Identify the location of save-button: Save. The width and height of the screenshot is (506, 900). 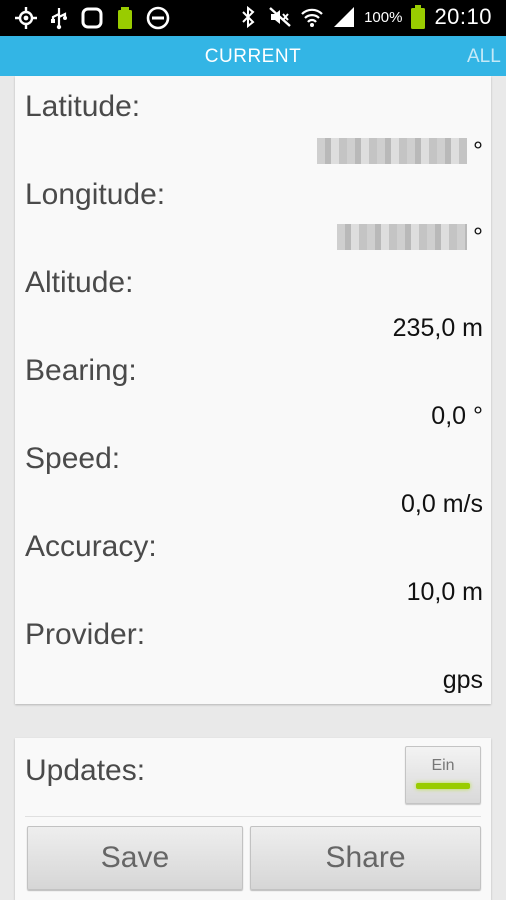
(135, 858).